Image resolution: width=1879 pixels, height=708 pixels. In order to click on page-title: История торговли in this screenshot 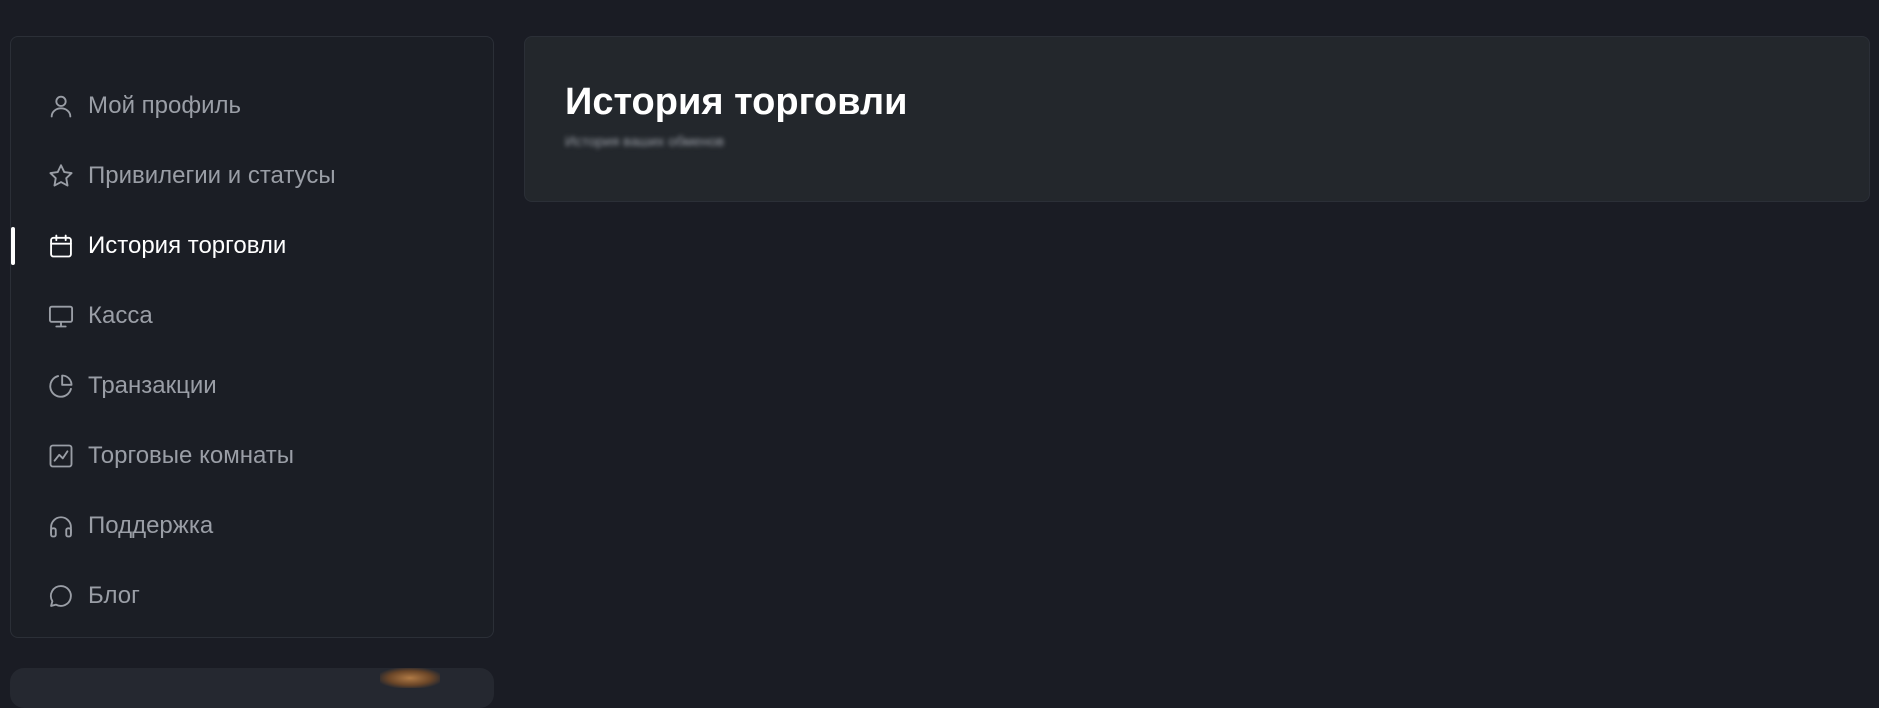, I will do `click(736, 102)`.